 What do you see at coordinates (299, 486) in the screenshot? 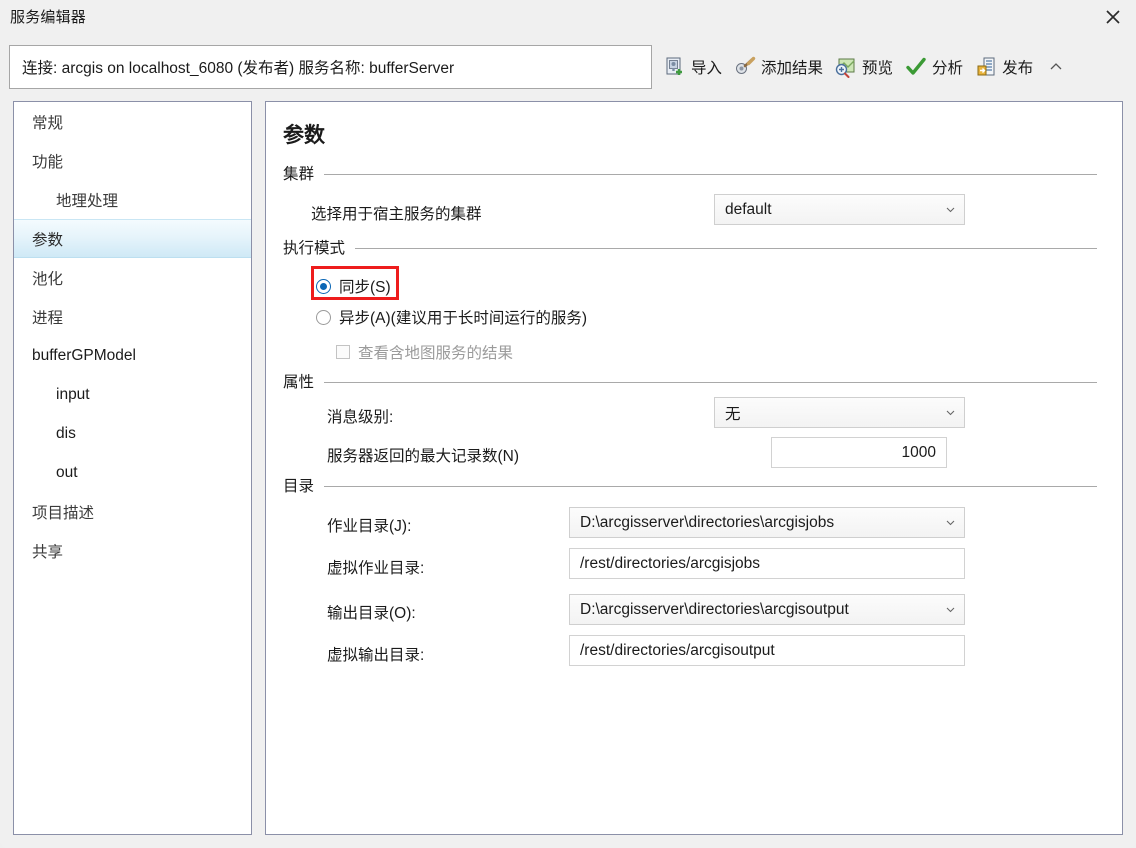
I see `section-label: 目录` at bounding box center [299, 486].